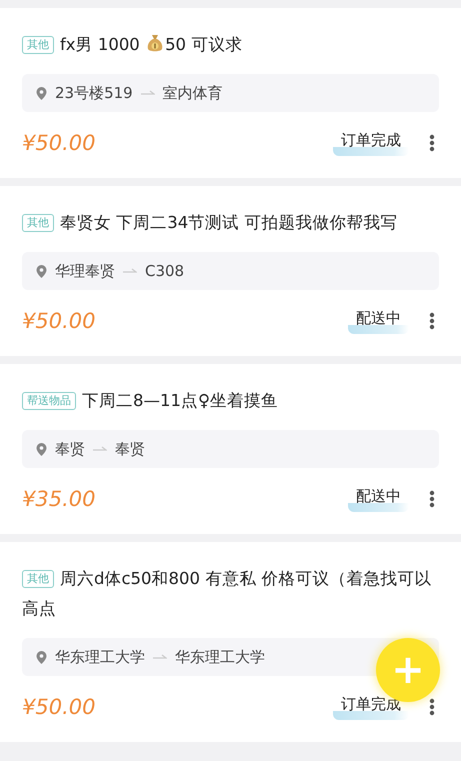  I want to click on order-title: 其他 奉贤女 下周二34节测试 可拍题我做你帮我写, so click(231, 223).